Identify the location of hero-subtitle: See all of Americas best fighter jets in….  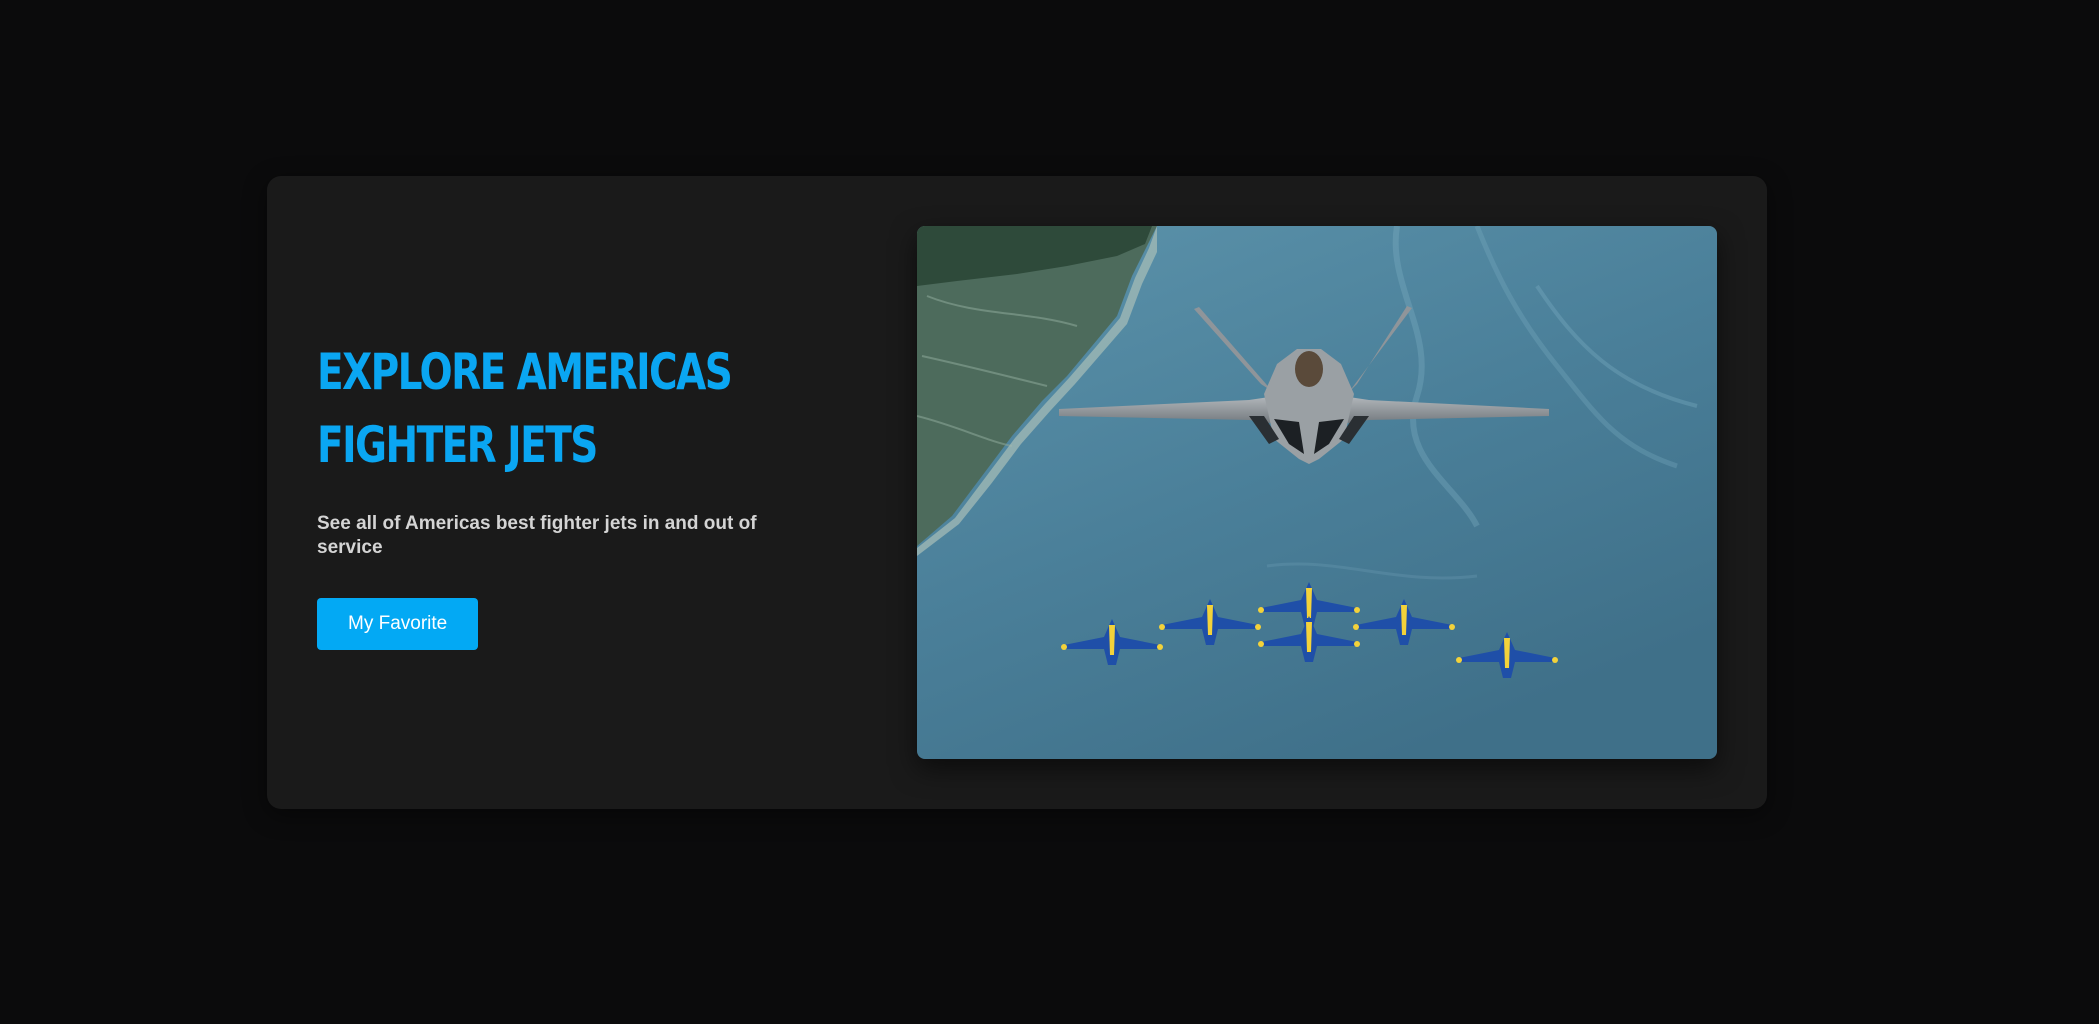
(537, 535).